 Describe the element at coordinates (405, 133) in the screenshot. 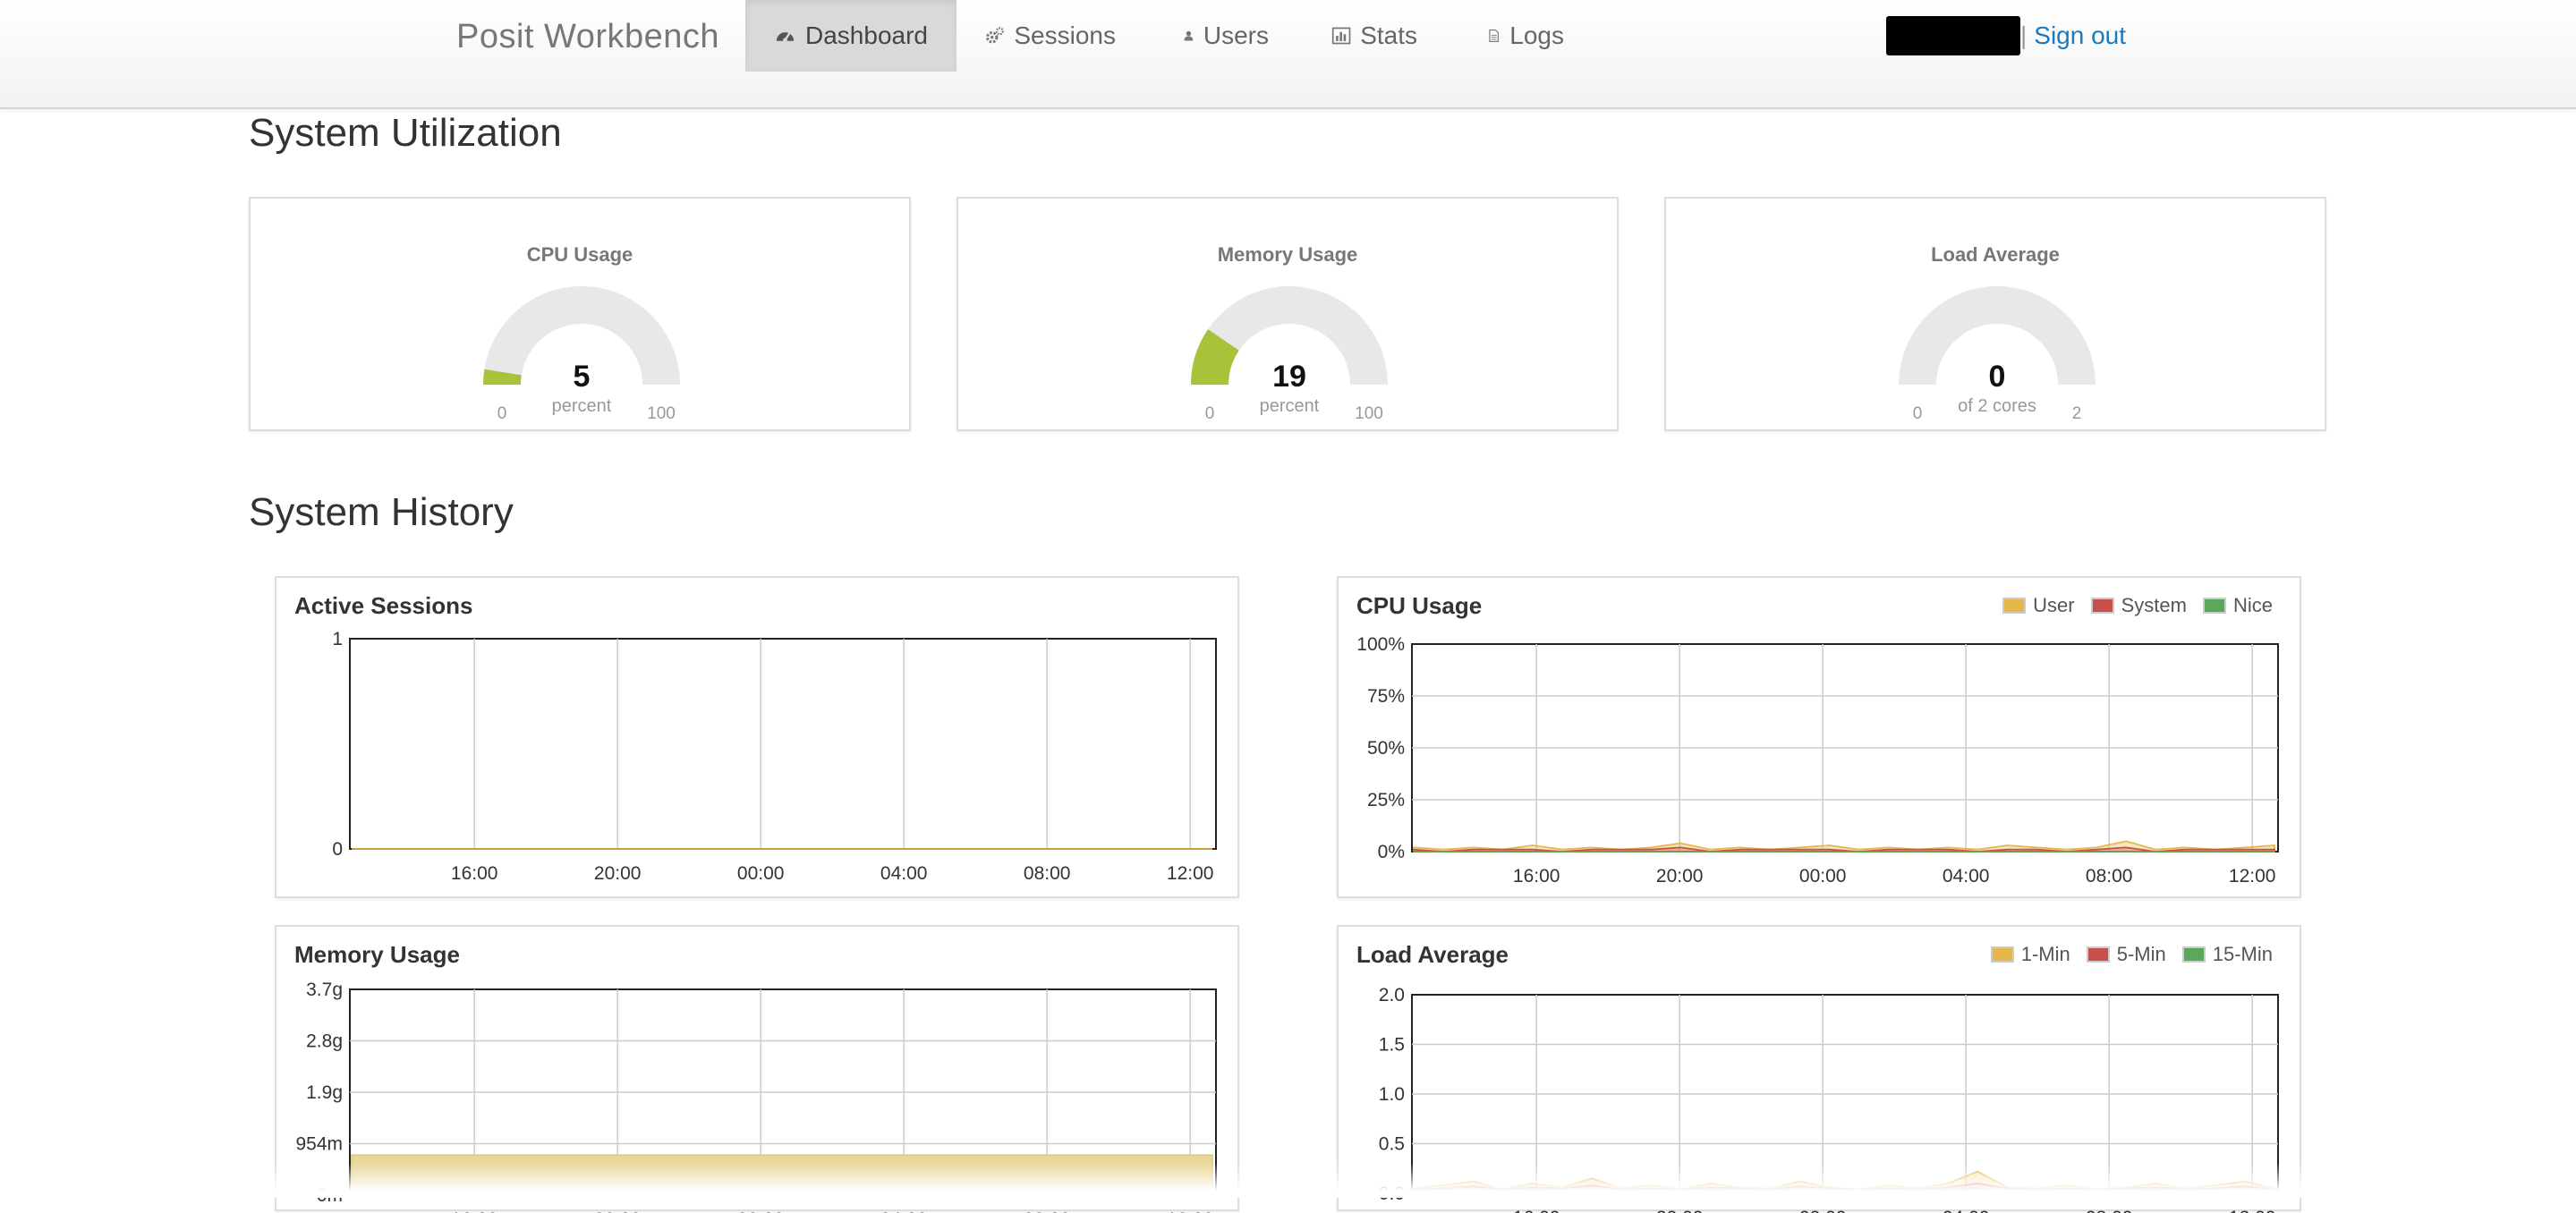

I see `section-title-utilization: System Utilization` at that location.